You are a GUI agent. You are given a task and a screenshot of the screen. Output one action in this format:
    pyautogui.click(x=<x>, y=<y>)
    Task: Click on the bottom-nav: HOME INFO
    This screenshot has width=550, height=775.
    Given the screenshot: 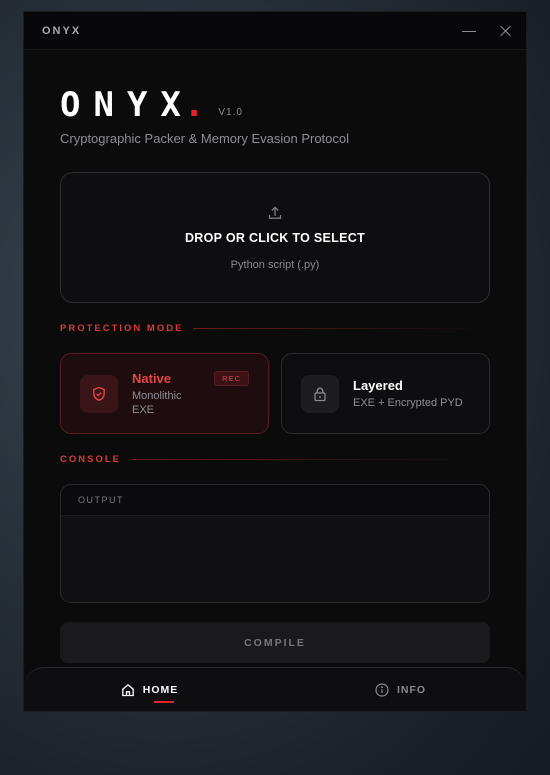 What is the action you would take?
    pyautogui.click(x=275, y=689)
    